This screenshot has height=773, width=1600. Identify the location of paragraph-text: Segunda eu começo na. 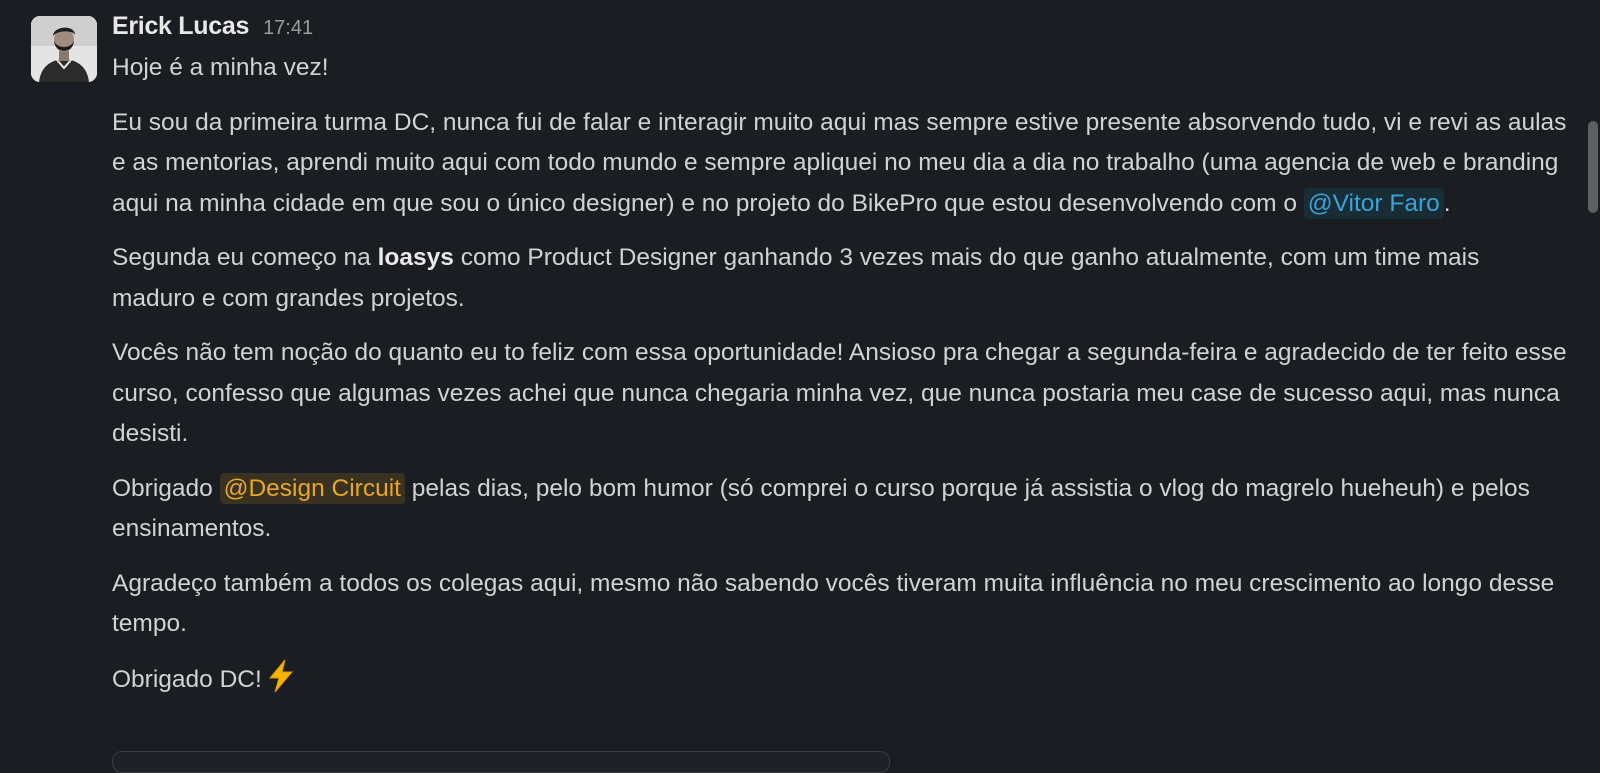
(245, 257).